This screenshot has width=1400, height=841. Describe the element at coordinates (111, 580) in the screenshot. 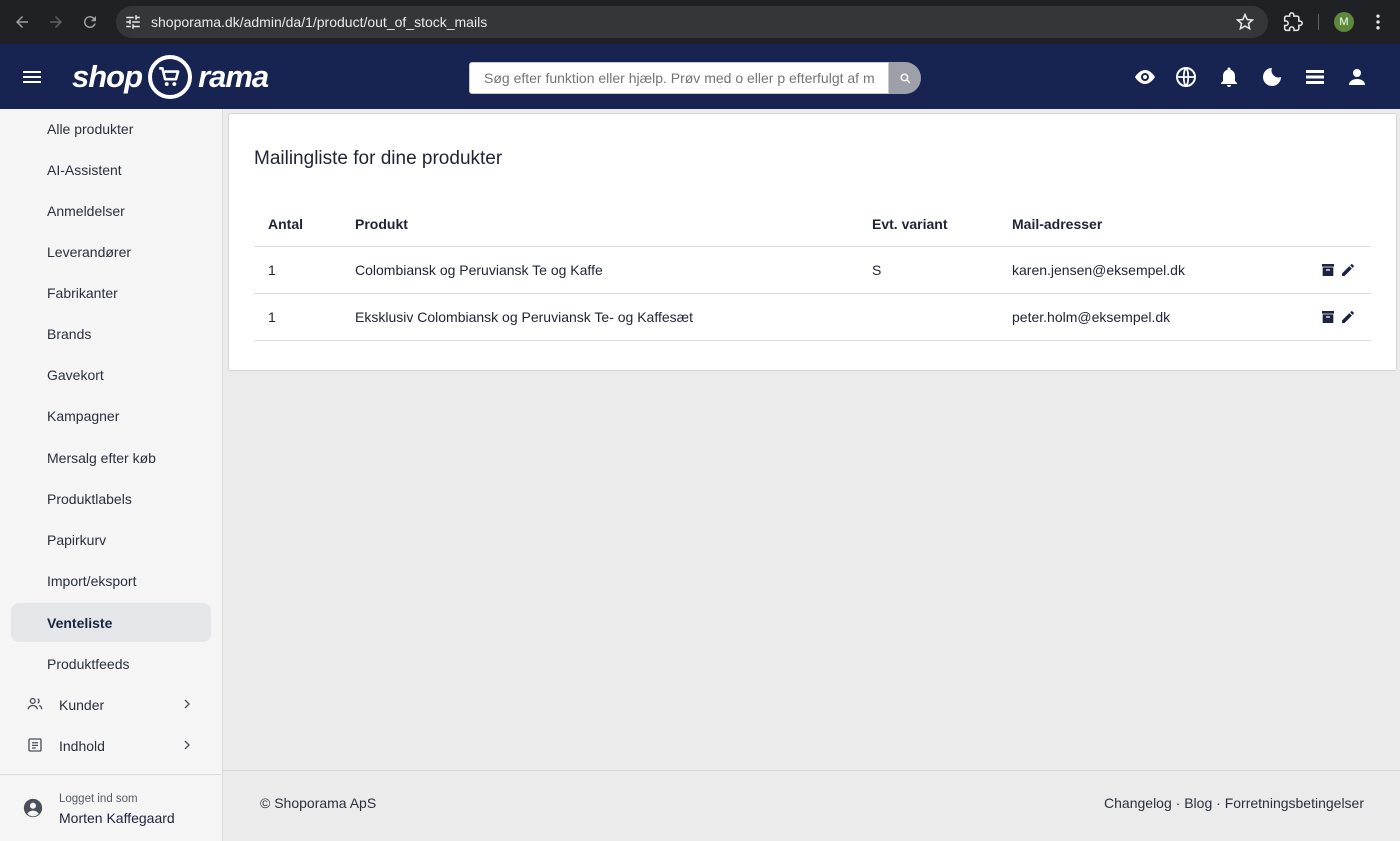

I see `sidebar-item-import-eksport: Import/eksport` at that location.